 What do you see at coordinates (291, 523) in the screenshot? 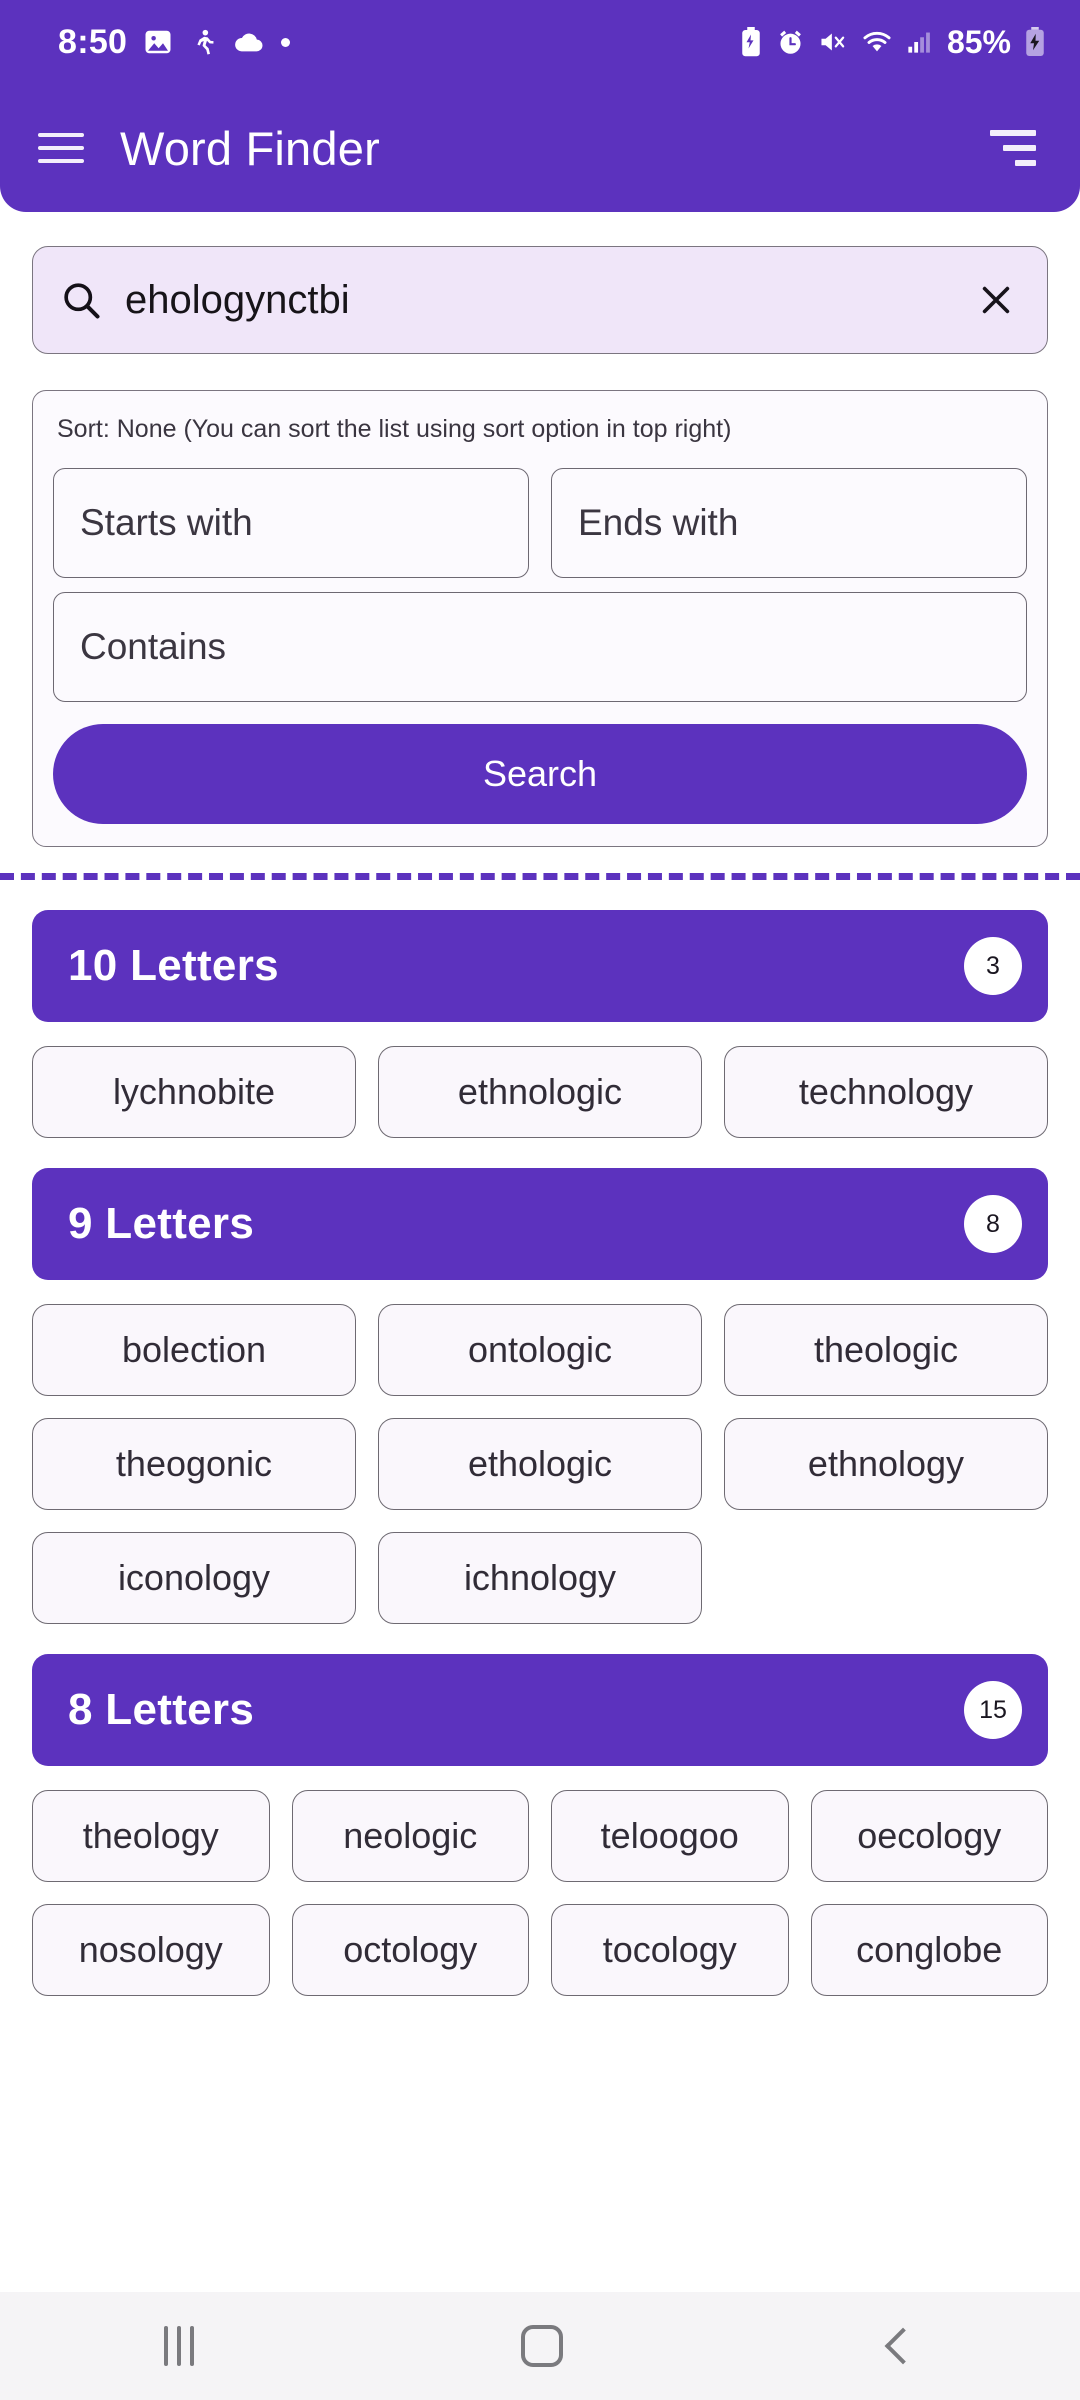
I see `starts-with-input: Starts with` at bounding box center [291, 523].